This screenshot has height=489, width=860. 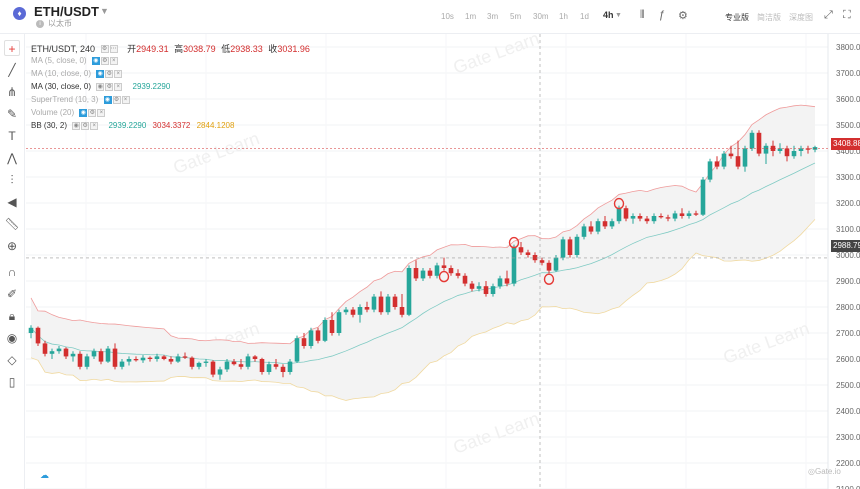 What do you see at coordinates (848, 281) in the screenshot?
I see `price-axis-label: 2900.00` at bounding box center [848, 281].